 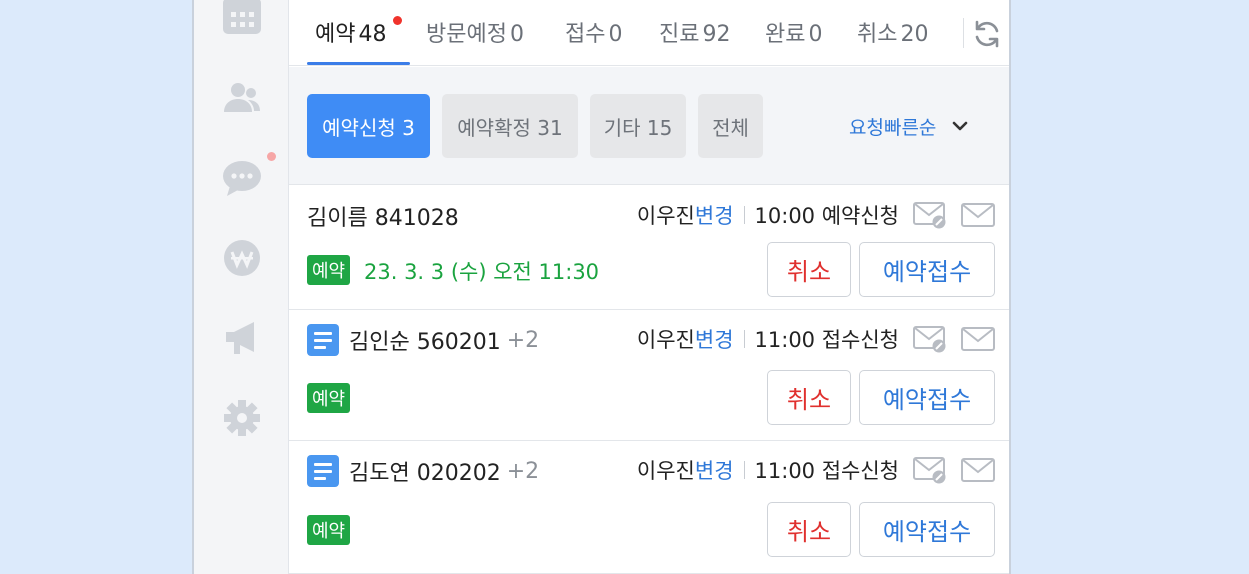 What do you see at coordinates (271, 156) in the screenshot?
I see `chat-notification-dot` at bounding box center [271, 156].